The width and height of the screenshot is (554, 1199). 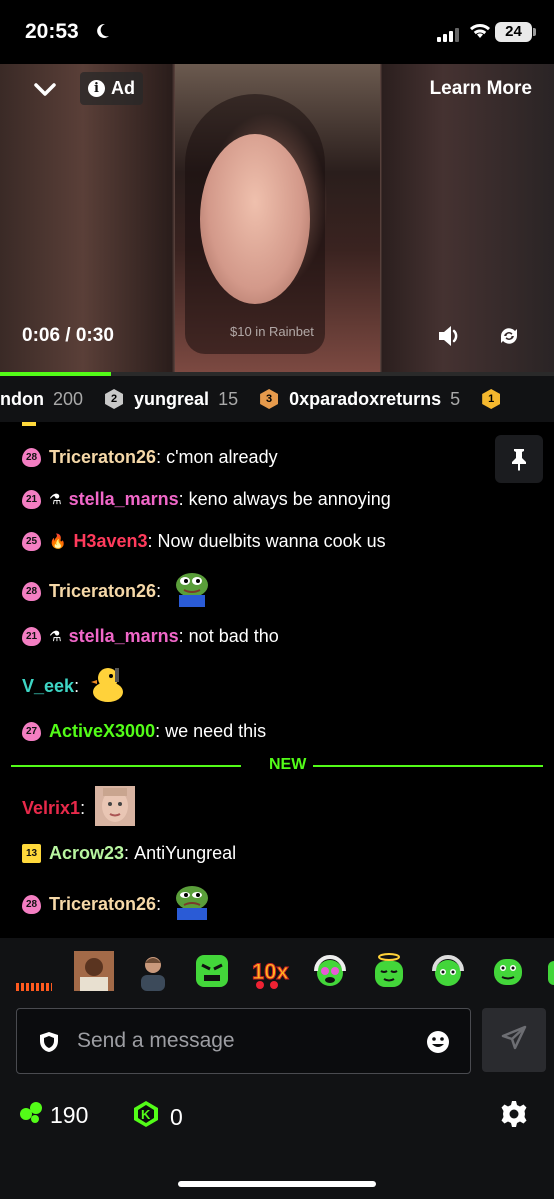 I want to click on leaderboard-name: ndon, so click(x=22, y=398).